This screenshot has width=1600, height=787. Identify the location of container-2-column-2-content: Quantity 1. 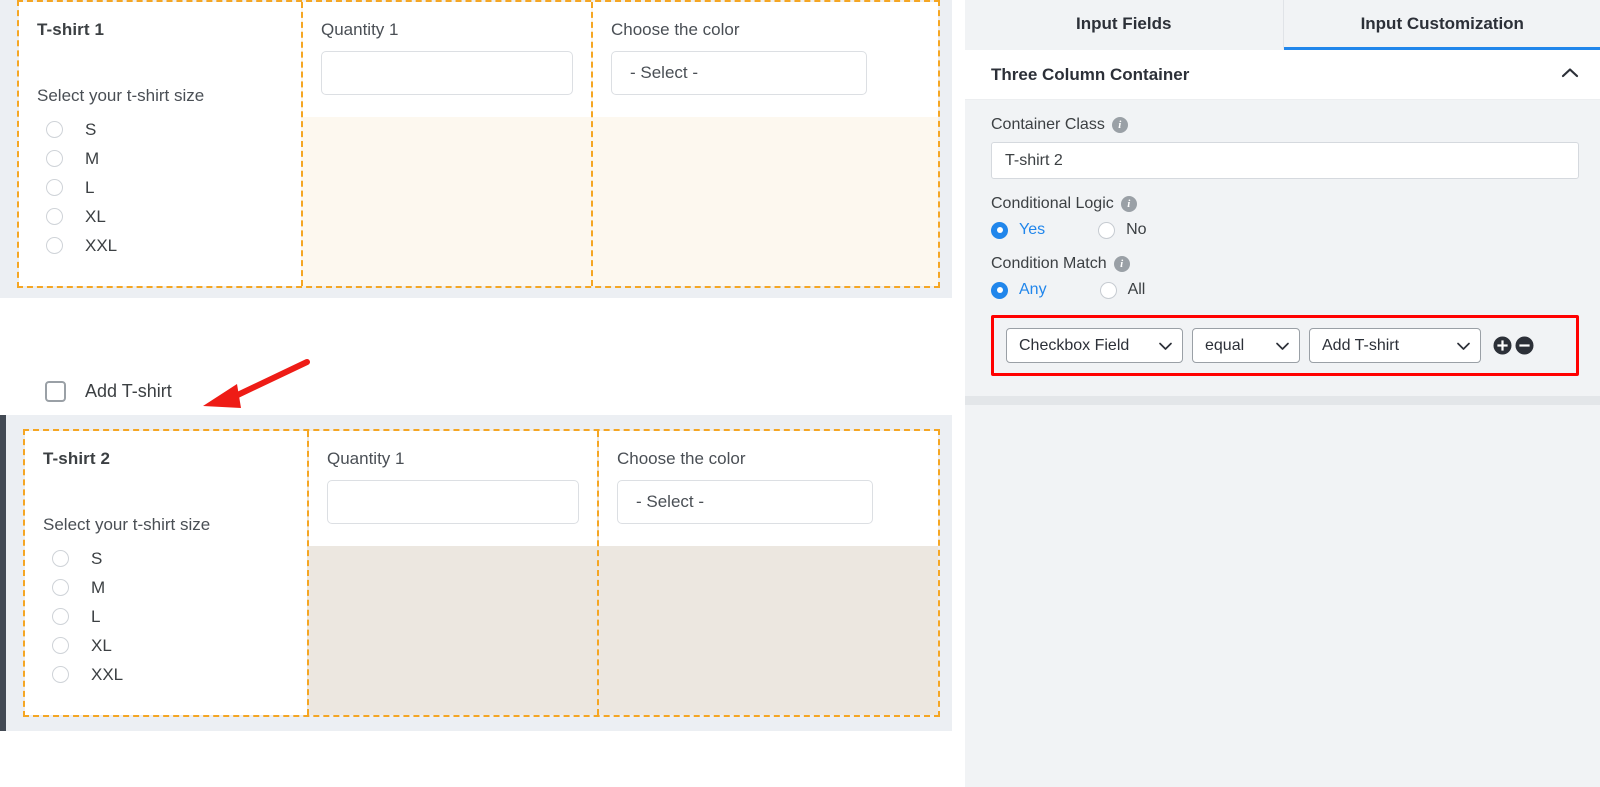
(453, 488).